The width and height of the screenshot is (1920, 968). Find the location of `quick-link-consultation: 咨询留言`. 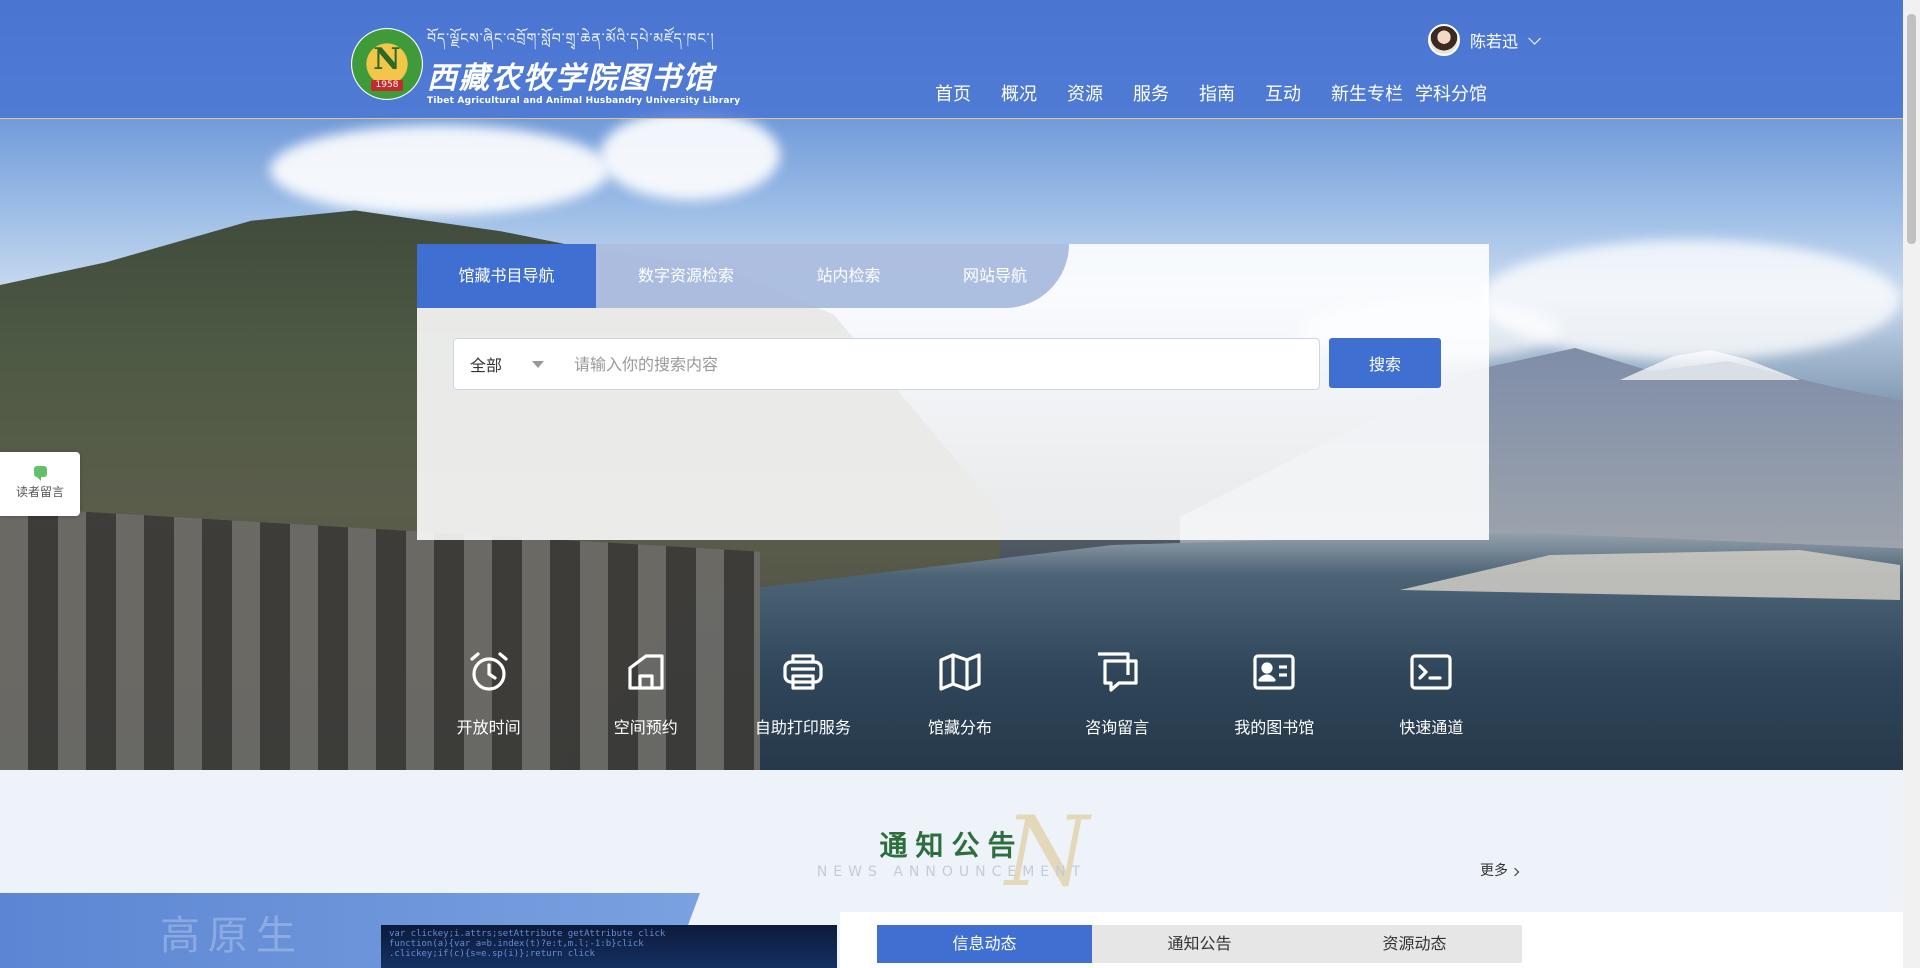

quick-link-consultation: 咨询留言 is located at coordinates (1117, 692).